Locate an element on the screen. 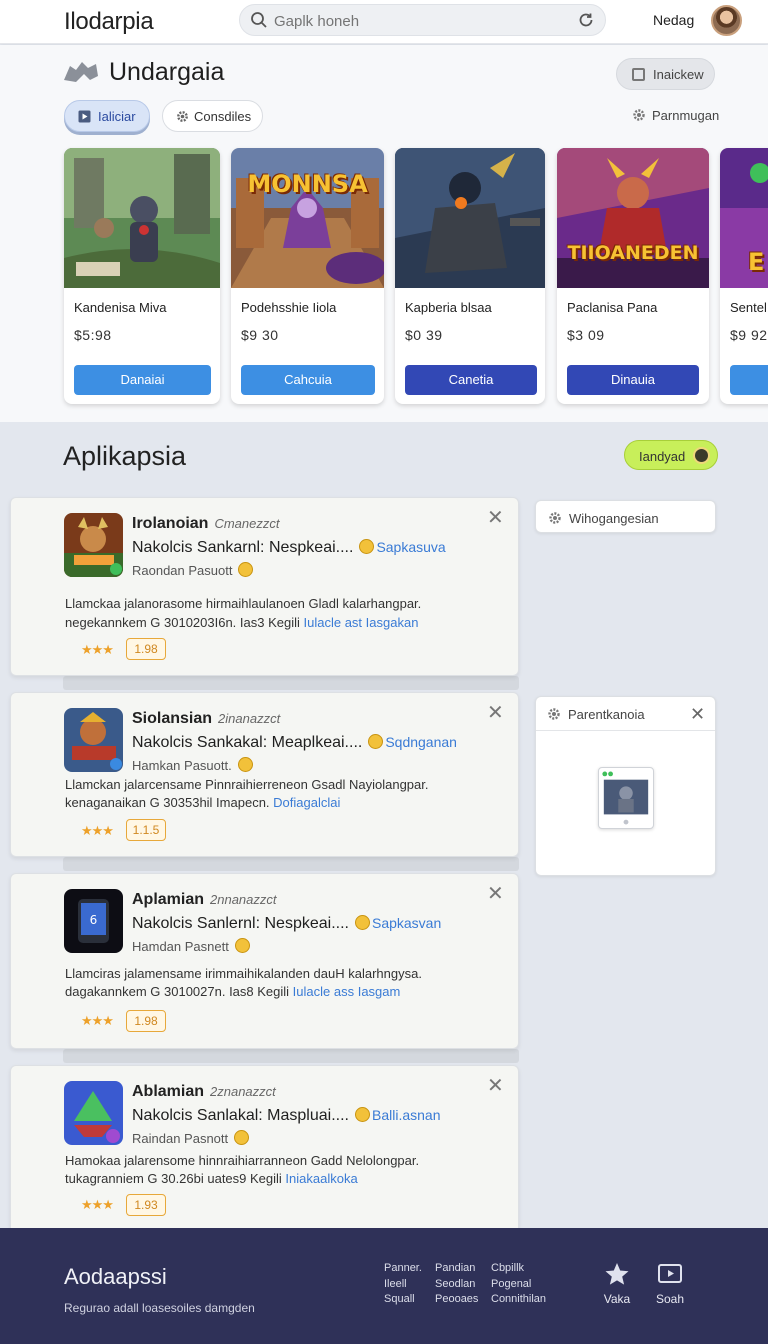 The image size is (768, 1344). footer-action-vaka: Vaka is located at coordinates (617, 1284).